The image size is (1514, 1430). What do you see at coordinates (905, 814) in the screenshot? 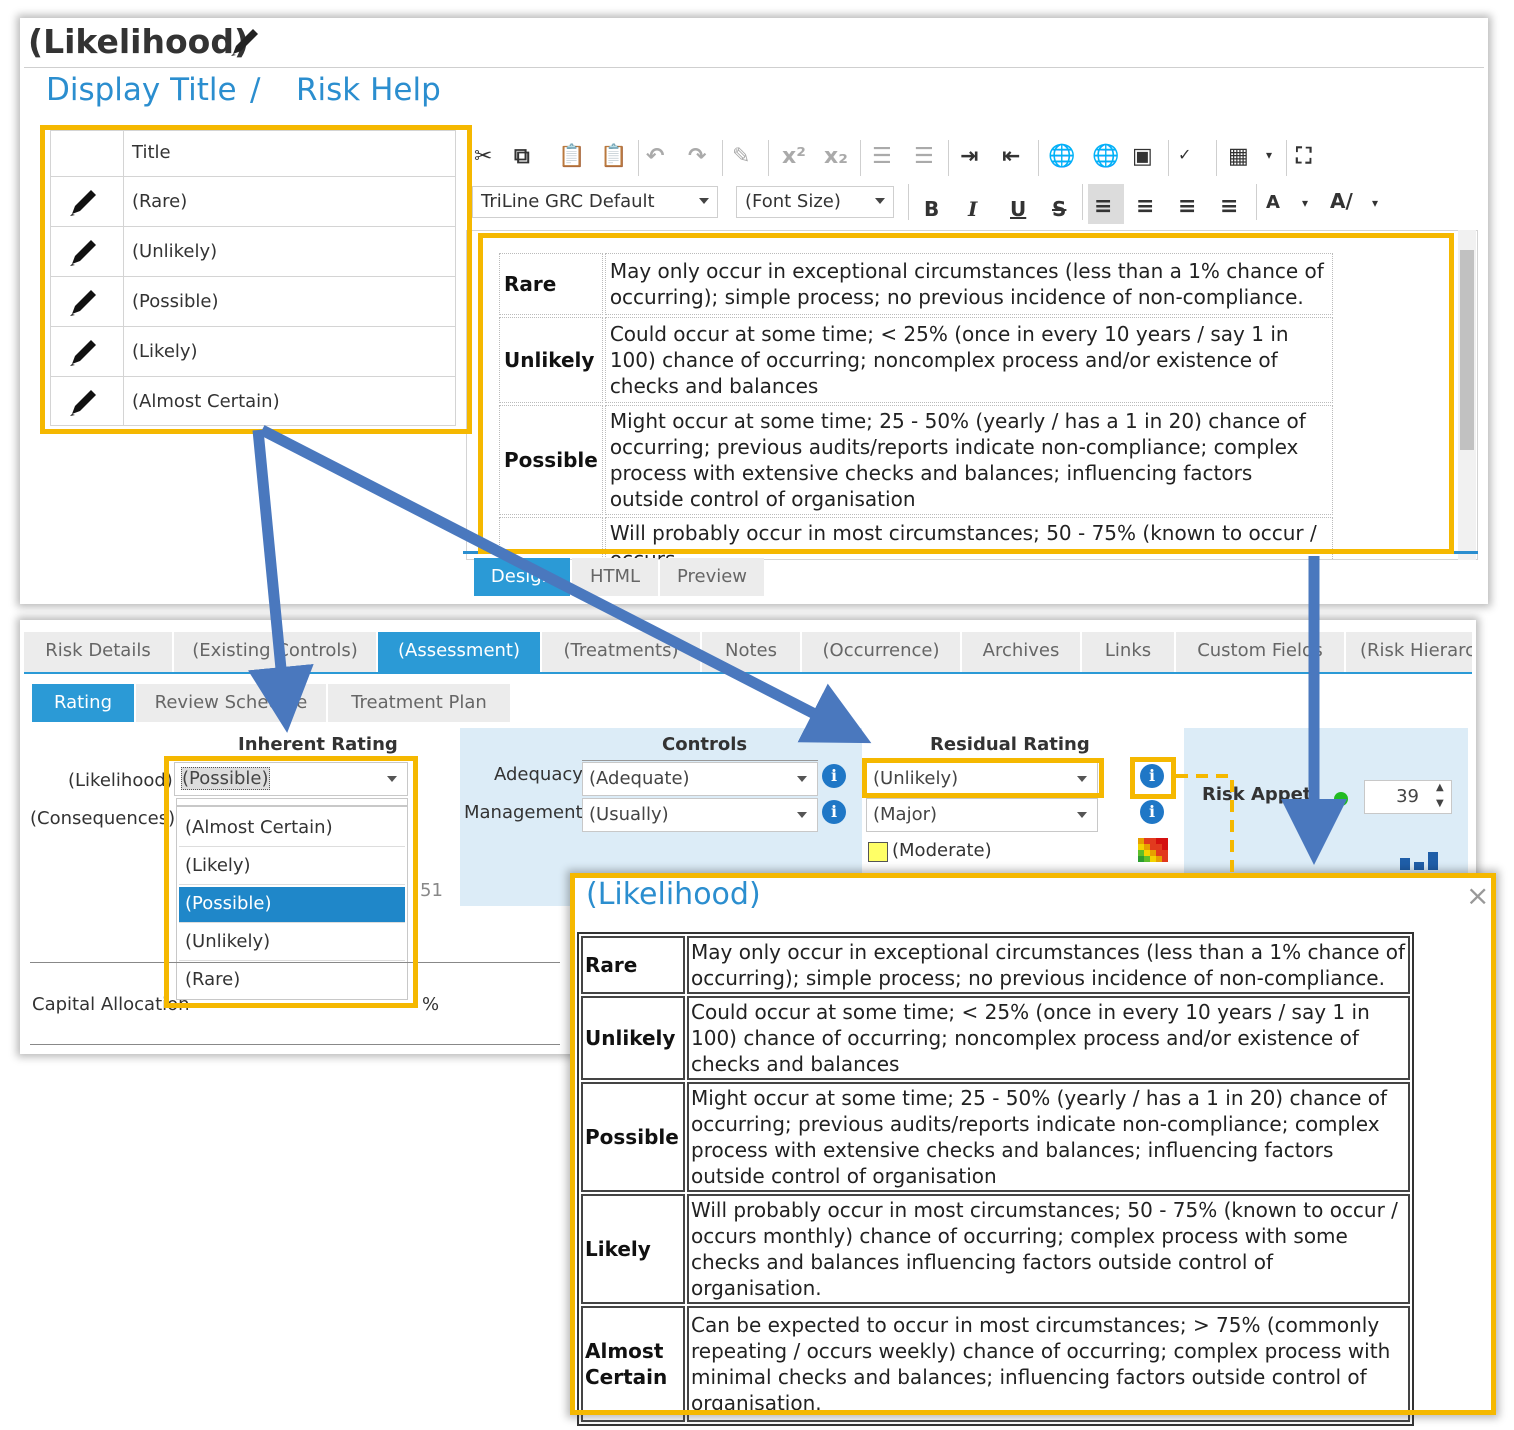
I see `residual-consequence-value: (Major)` at bounding box center [905, 814].